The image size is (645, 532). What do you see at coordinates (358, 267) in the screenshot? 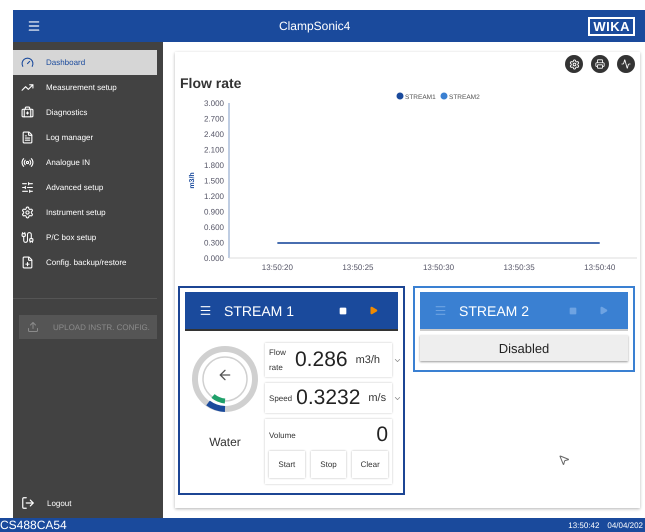
I see `x-tick-label: 13:50:25` at bounding box center [358, 267].